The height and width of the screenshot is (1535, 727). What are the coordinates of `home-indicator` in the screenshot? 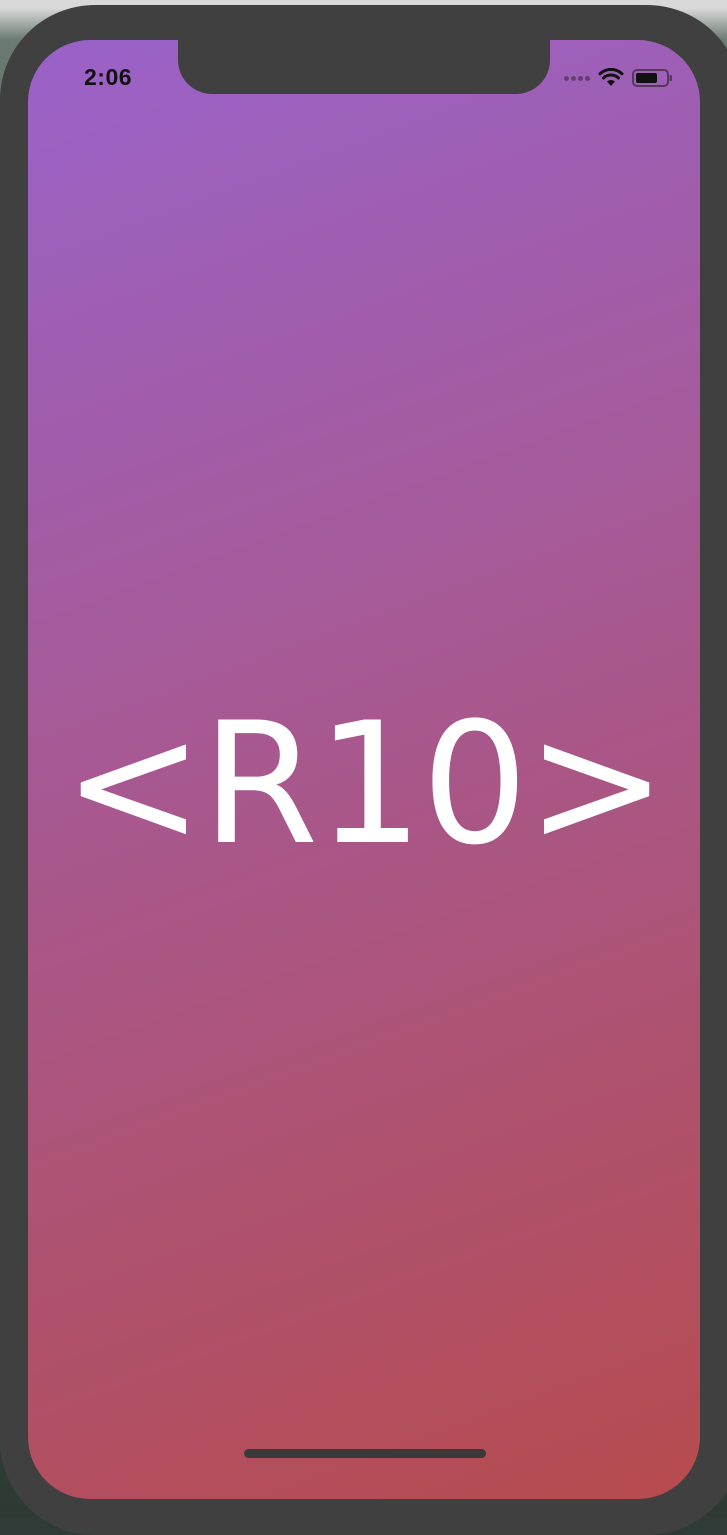 It's located at (365, 1453).